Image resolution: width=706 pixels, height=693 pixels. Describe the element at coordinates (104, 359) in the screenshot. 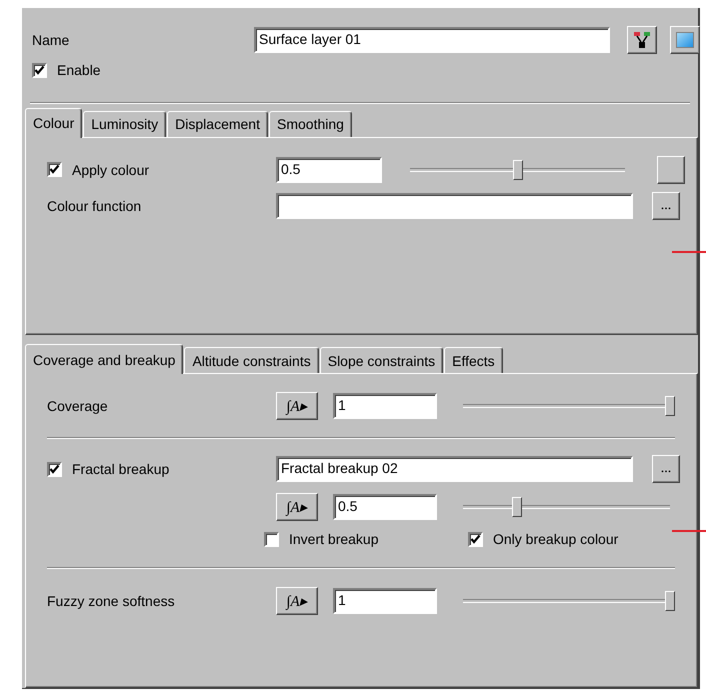

I see `tab: Coverage and breakup` at that location.